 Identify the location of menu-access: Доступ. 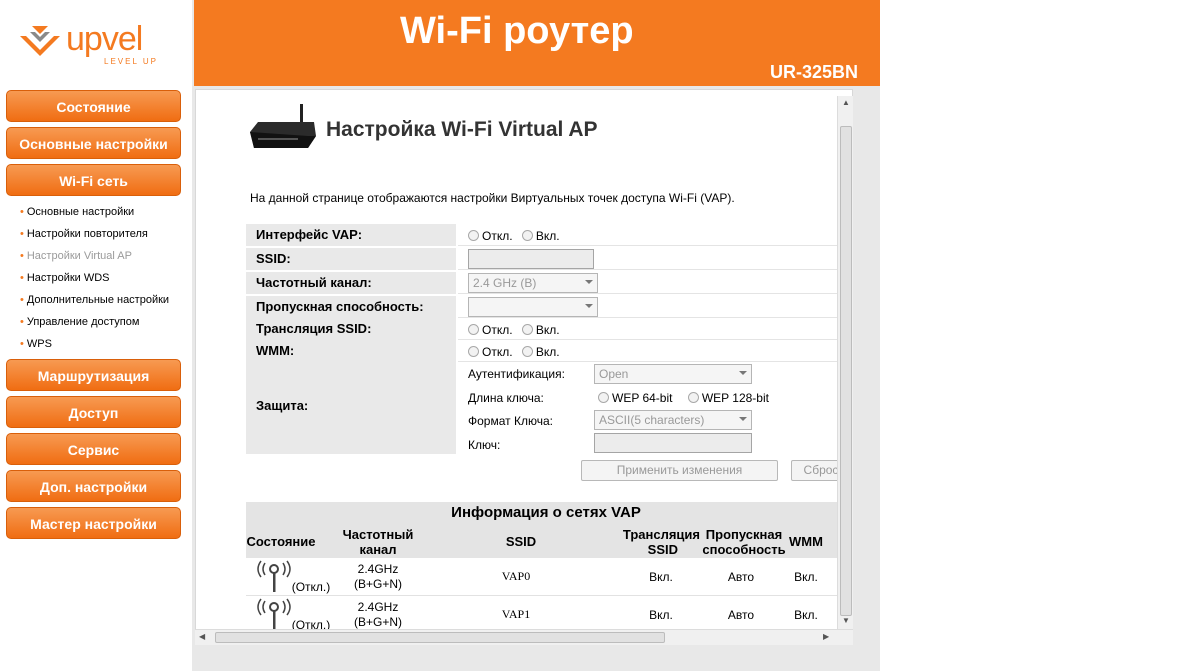
(93, 412).